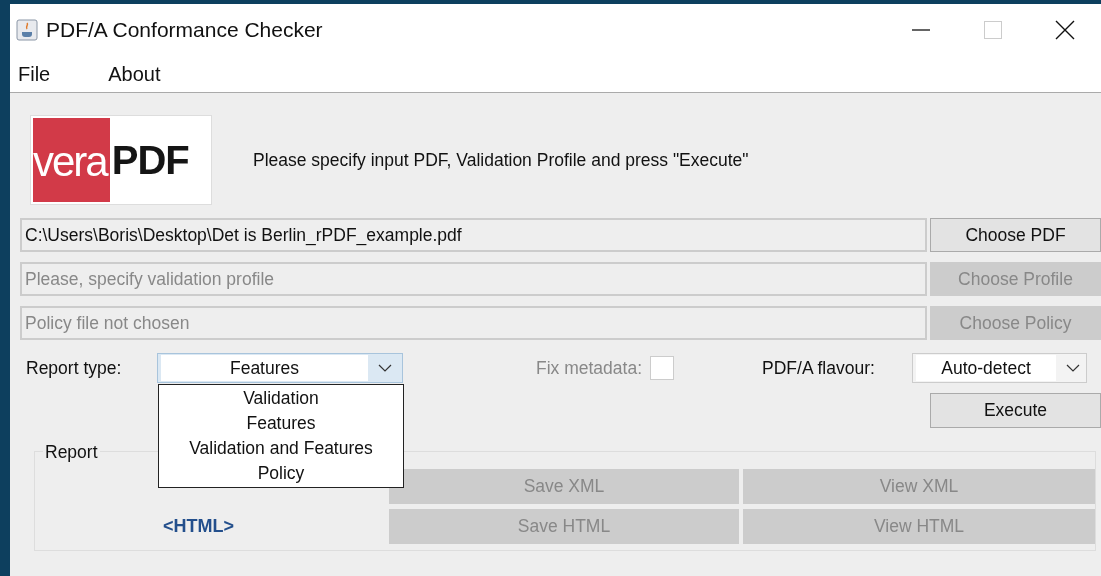  What do you see at coordinates (819, 368) in the screenshot?
I see `flavour-label: PDF/A flavour:` at bounding box center [819, 368].